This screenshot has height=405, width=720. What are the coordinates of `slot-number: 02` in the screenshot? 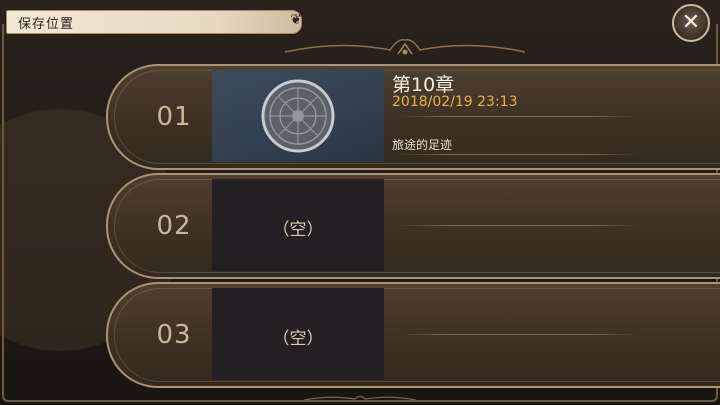 It's located at (174, 226).